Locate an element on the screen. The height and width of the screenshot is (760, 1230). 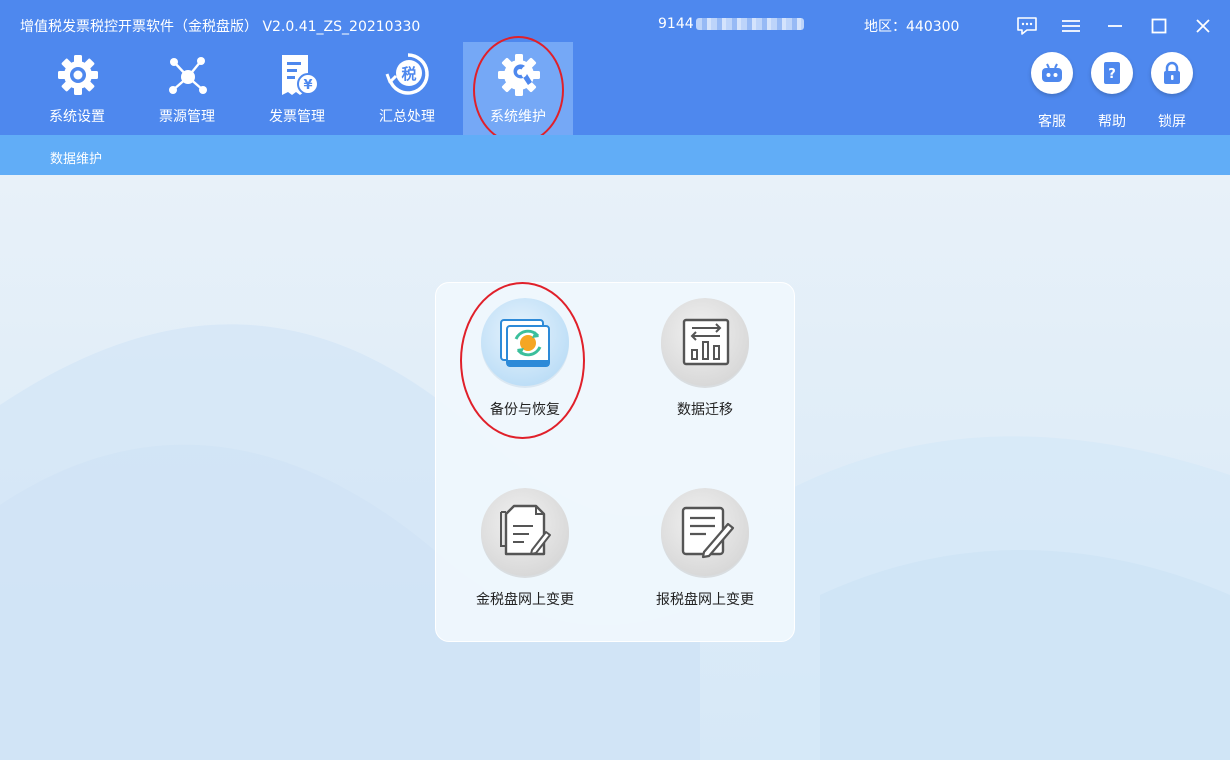
tab-label: 票源管理 is located at coordinates (187, 117).